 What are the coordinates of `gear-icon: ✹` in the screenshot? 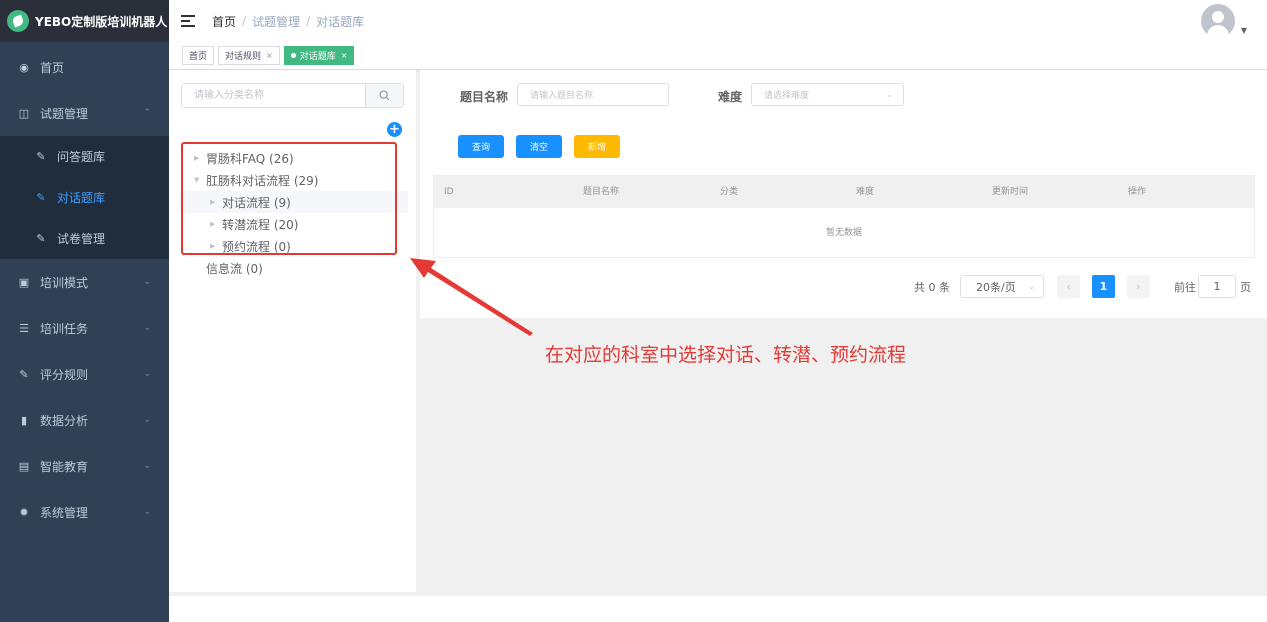 It's located at (24, 512).